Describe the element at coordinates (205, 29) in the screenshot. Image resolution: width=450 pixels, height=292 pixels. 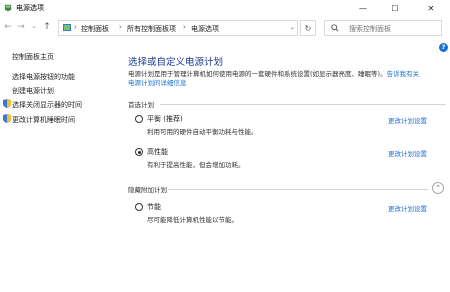
I see `breadcrumb-power-options: 电源选项` at that location.